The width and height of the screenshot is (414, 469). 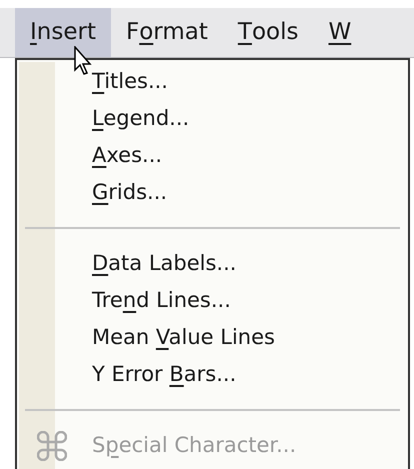 What do you see at coordinates (268, 32) in the screenshot?
I see `menu-title: Tools` at bounding box center [268, 32].